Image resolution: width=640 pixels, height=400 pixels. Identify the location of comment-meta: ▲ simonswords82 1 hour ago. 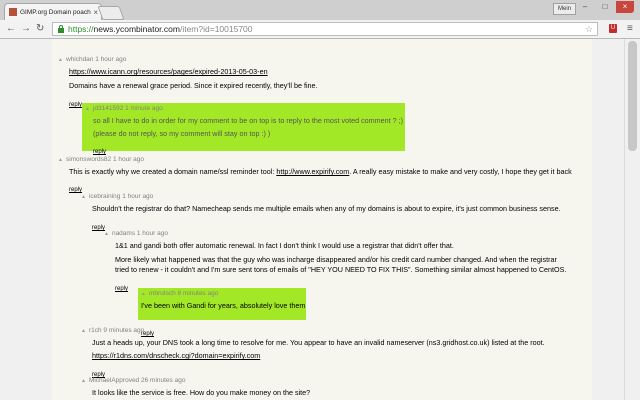
(315, 160).